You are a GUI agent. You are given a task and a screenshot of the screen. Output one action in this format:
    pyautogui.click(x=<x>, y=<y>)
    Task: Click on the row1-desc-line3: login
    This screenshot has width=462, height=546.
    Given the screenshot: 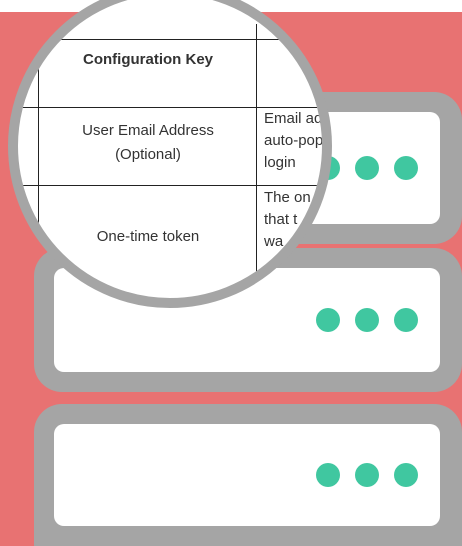 What is the action you would take?
    pyautogui.click(x=280, y=162)
    